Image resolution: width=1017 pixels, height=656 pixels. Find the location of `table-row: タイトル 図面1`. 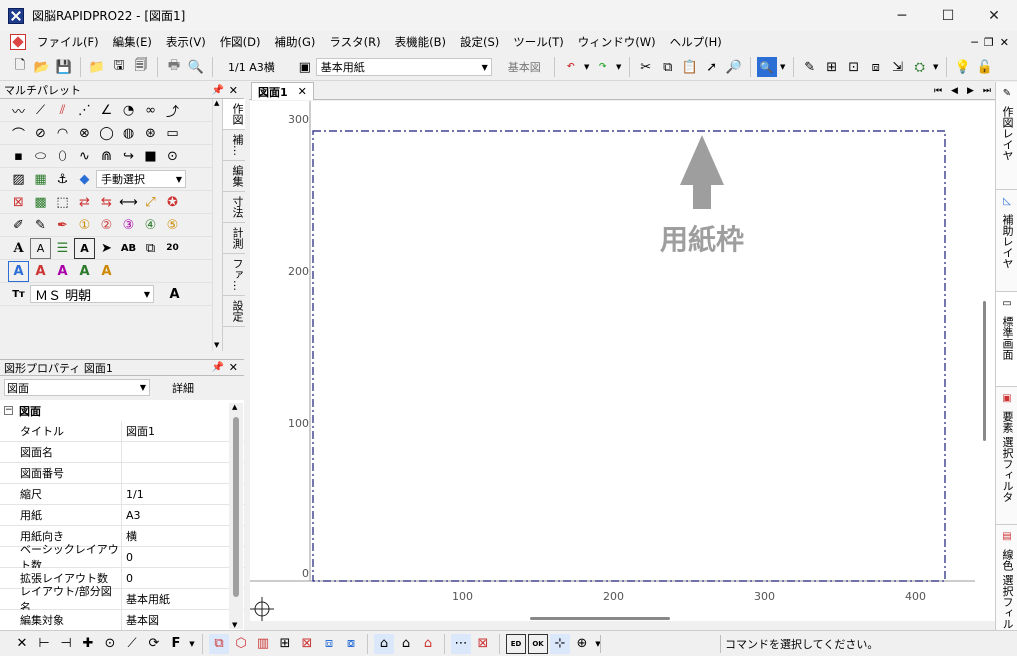

table-row: タイトル 図面1 is located at coordinates (122, 431).